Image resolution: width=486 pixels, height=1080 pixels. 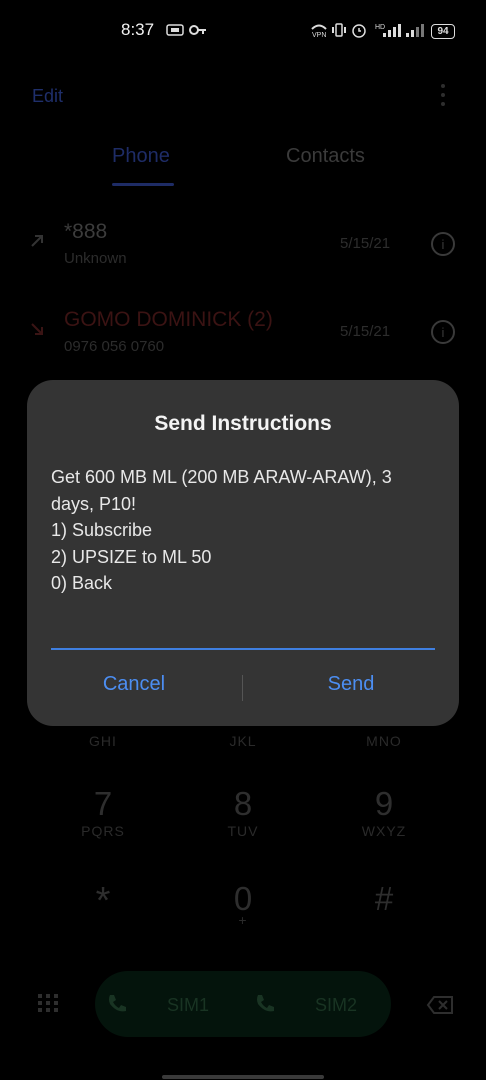 What do you see at coordinates (384, 741) in the screenshot?
I see `key-6-letters: MNO` at bounding box center [384, 741].